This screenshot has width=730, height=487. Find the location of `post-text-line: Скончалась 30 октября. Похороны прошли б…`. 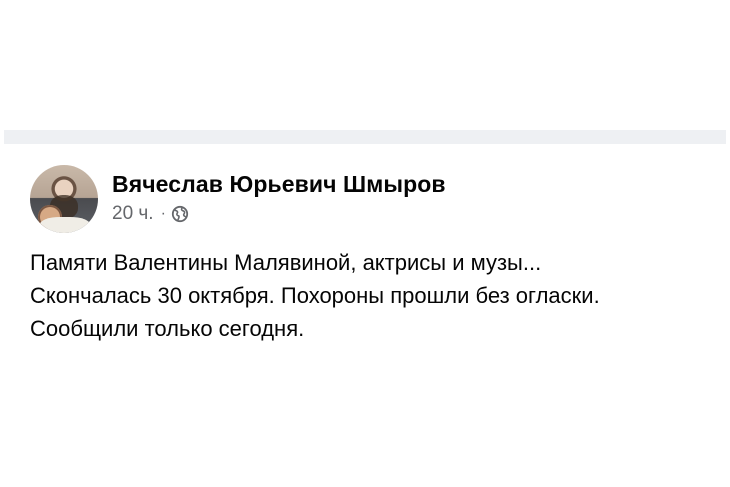

post-text-line: Скончалась 30 октября. Похороны прошли б… is located at coordinates (315, 295).